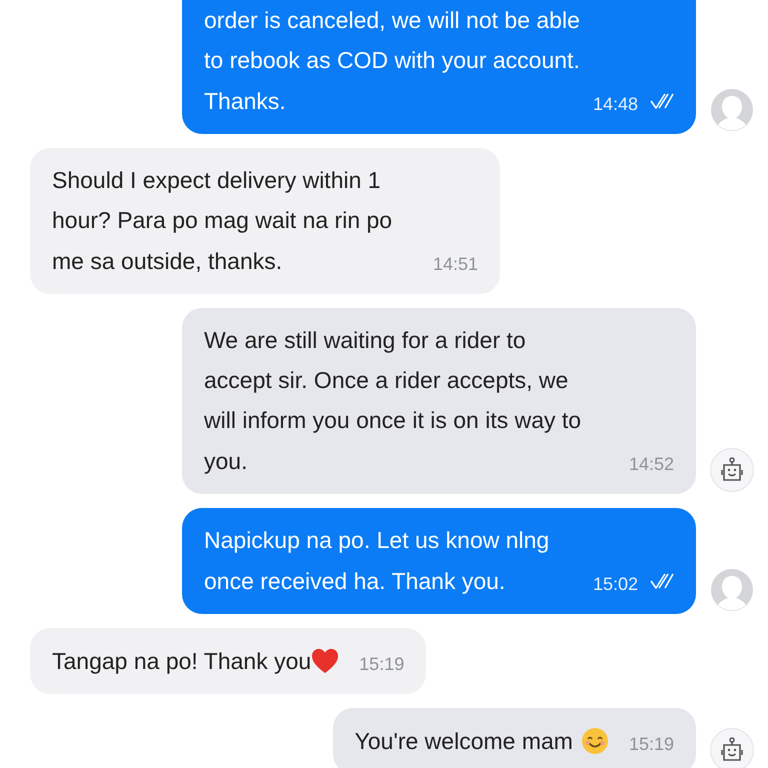 The width and height of the screenshot is (768, 768). Describe the element at coordinates (167, 261) in the screenshot. I see `message-text: me sa outside, thanks.` at that location.